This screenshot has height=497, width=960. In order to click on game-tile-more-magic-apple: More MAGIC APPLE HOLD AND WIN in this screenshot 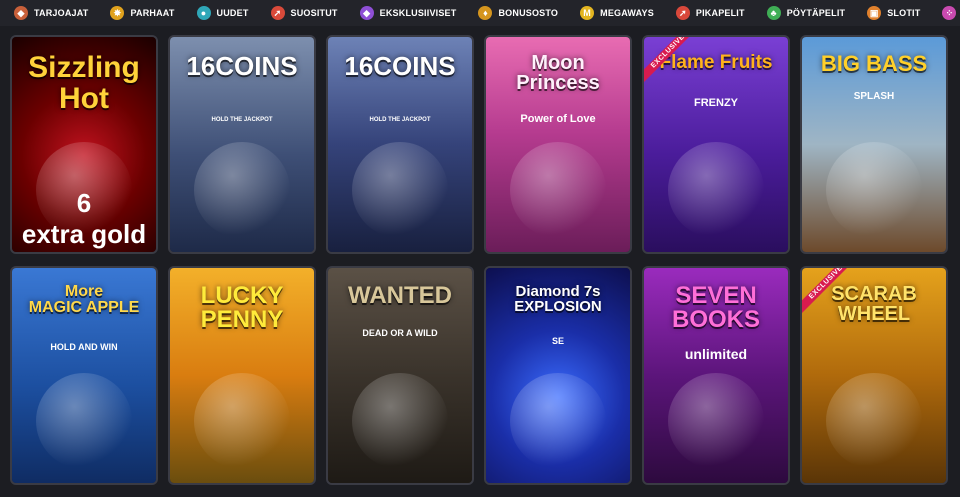, I will do `click(84, 375)`.